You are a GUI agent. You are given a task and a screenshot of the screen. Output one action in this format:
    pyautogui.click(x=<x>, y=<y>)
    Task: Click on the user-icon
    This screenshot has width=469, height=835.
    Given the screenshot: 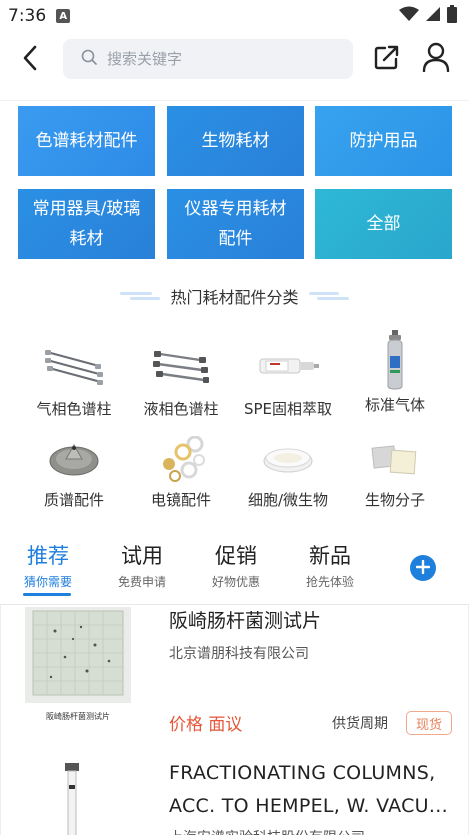 What is the action you would take?
    pyautogui.click(x=436, y=59)
    